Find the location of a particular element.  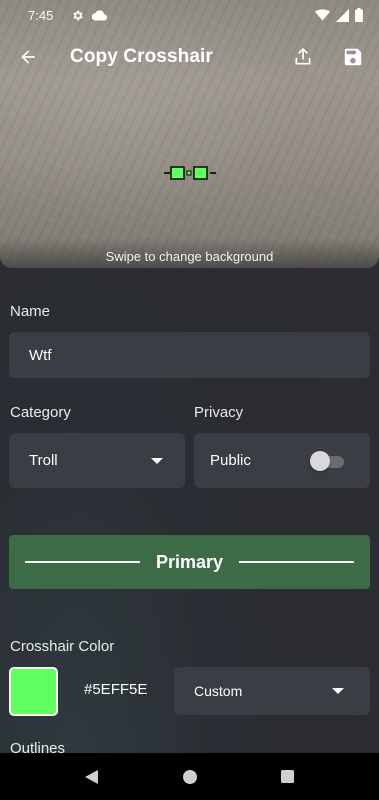

color-preset-value: Custom is located at coordinates (218, 691).